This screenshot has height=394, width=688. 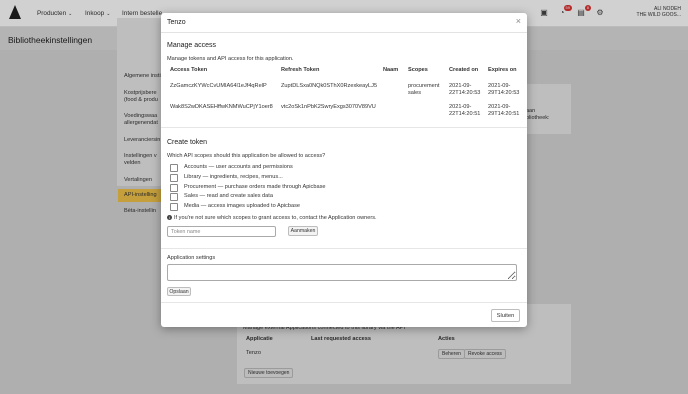 What do you see at coordinates (169, 218) in the screenshot?
I see `info-icon: i` at bounding box center [169, 218].